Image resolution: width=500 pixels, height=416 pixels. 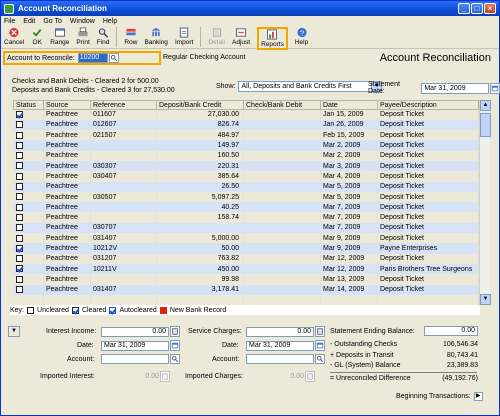 I want to click on minimize-icon: _, so click(x=464, y=8).